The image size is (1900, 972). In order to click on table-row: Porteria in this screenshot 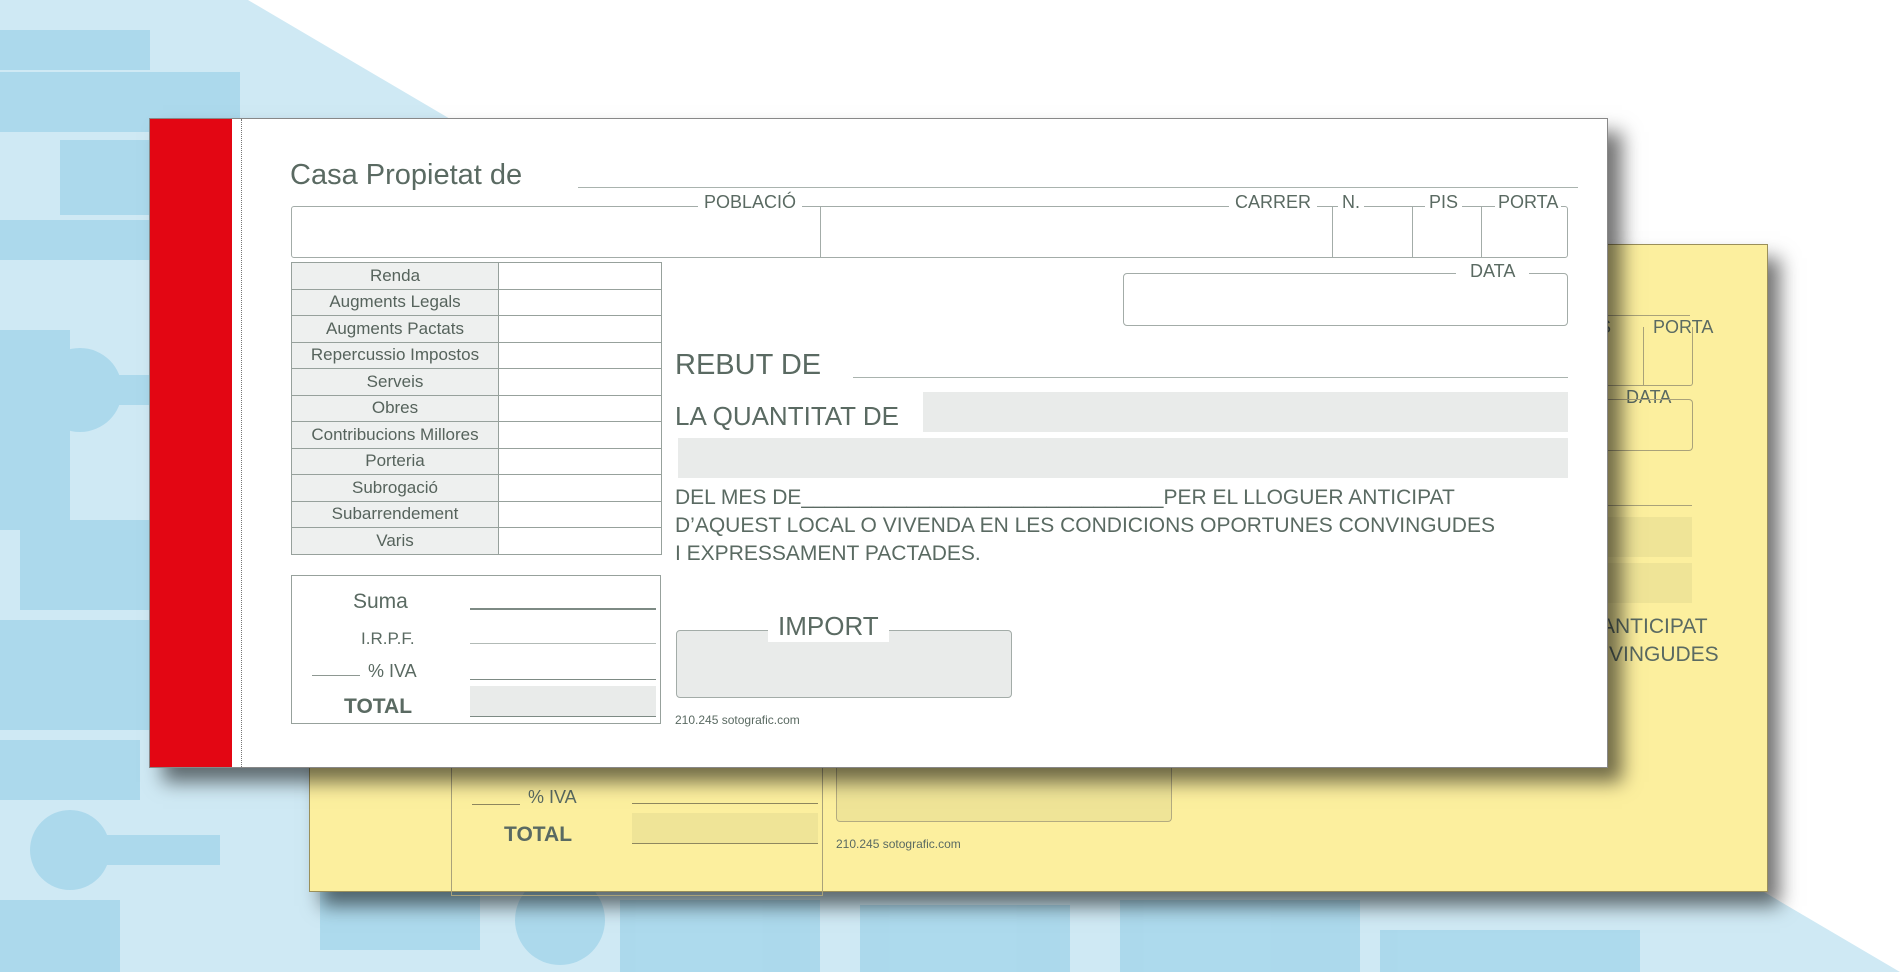, I will do `click(476, 461)`.